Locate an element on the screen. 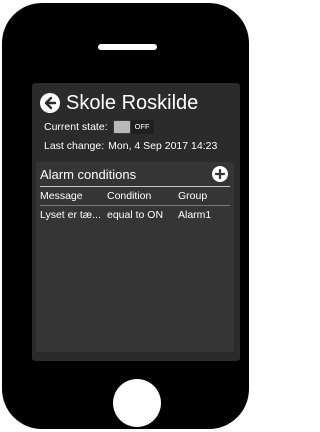 This screenshot has width=320, height=432. column-header-condition: Condition is located at coordinates (142, 196).